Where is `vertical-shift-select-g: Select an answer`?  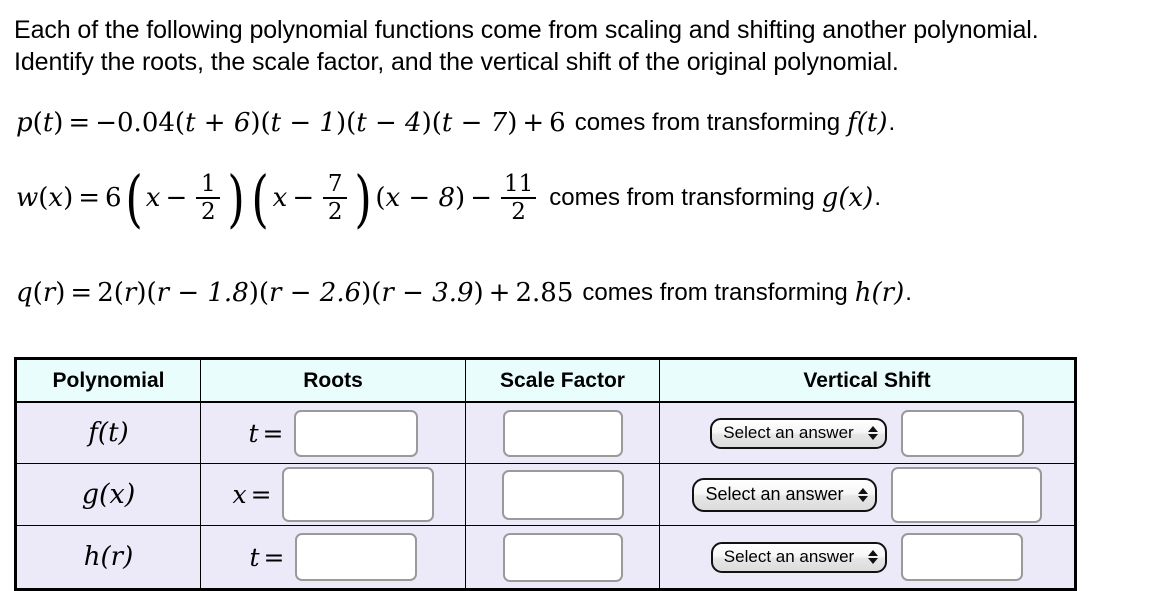
vertical-shift-select-g: Select an answer is located at coordinates (784, 494).